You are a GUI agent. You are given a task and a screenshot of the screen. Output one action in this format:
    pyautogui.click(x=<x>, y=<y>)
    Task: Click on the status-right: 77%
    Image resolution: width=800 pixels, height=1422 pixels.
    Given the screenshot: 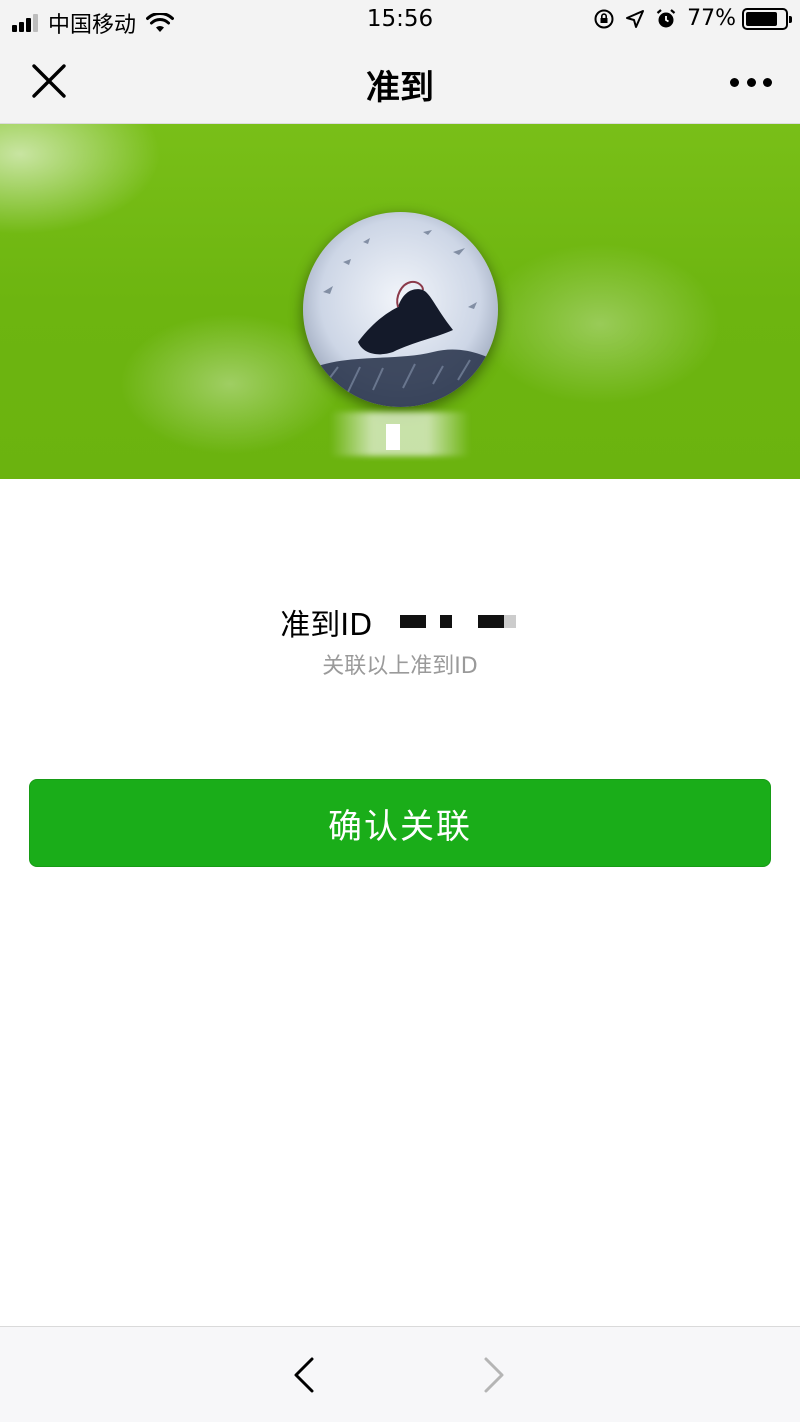 What is the action you would take?
    pyautogui.click(x=692, y=18)
    